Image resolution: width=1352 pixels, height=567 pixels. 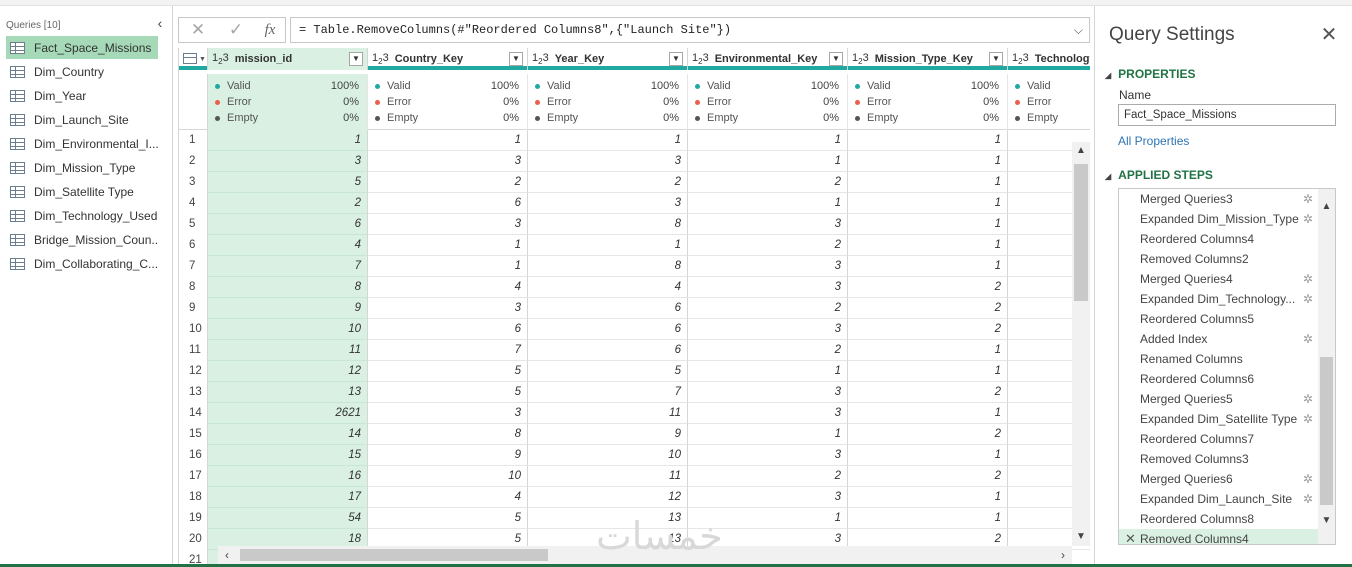 I want to click on scroll-right-icon: ›, so click(x=1063, y=555).